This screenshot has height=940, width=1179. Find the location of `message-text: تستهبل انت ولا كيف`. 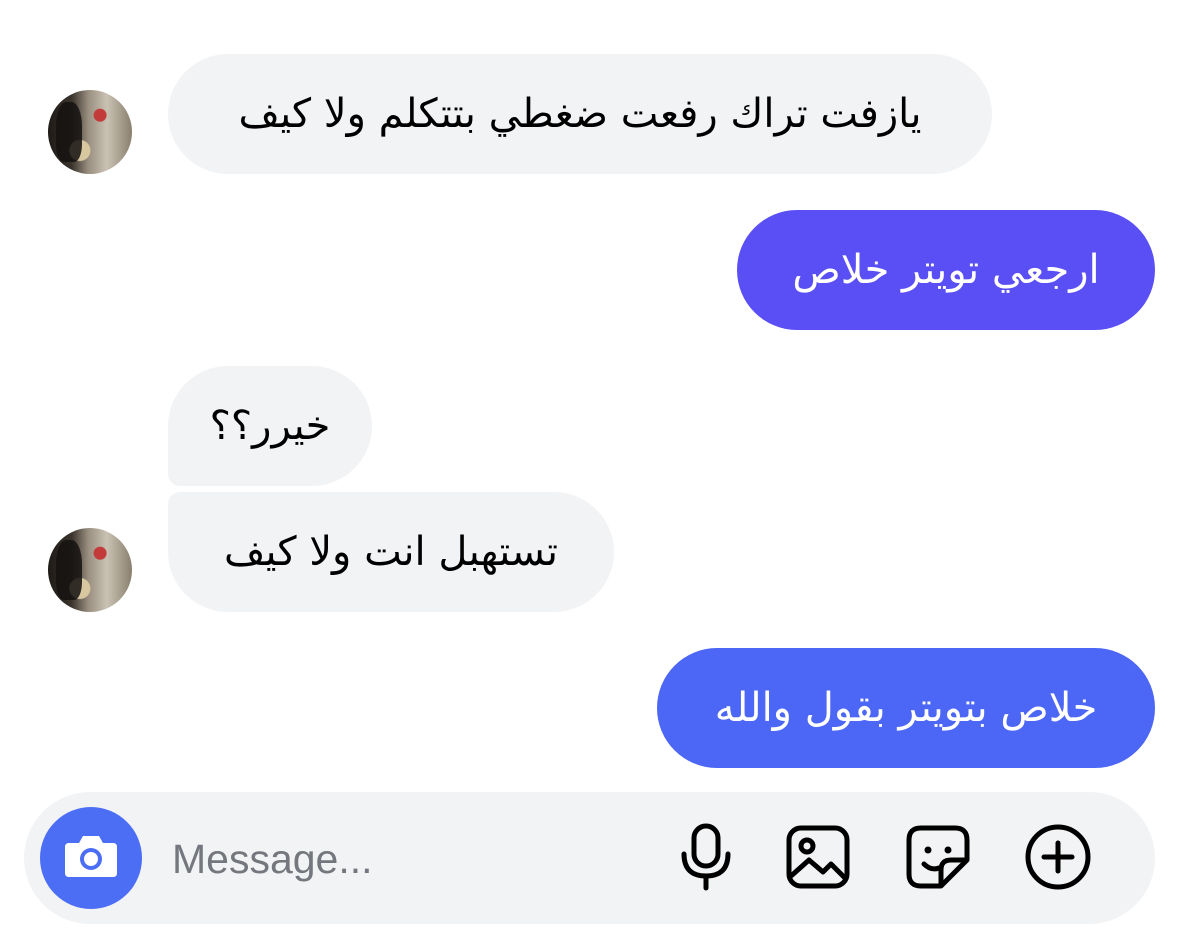

message-text: تستهبل انت ولا كيف is located at coordinates (391, 552).